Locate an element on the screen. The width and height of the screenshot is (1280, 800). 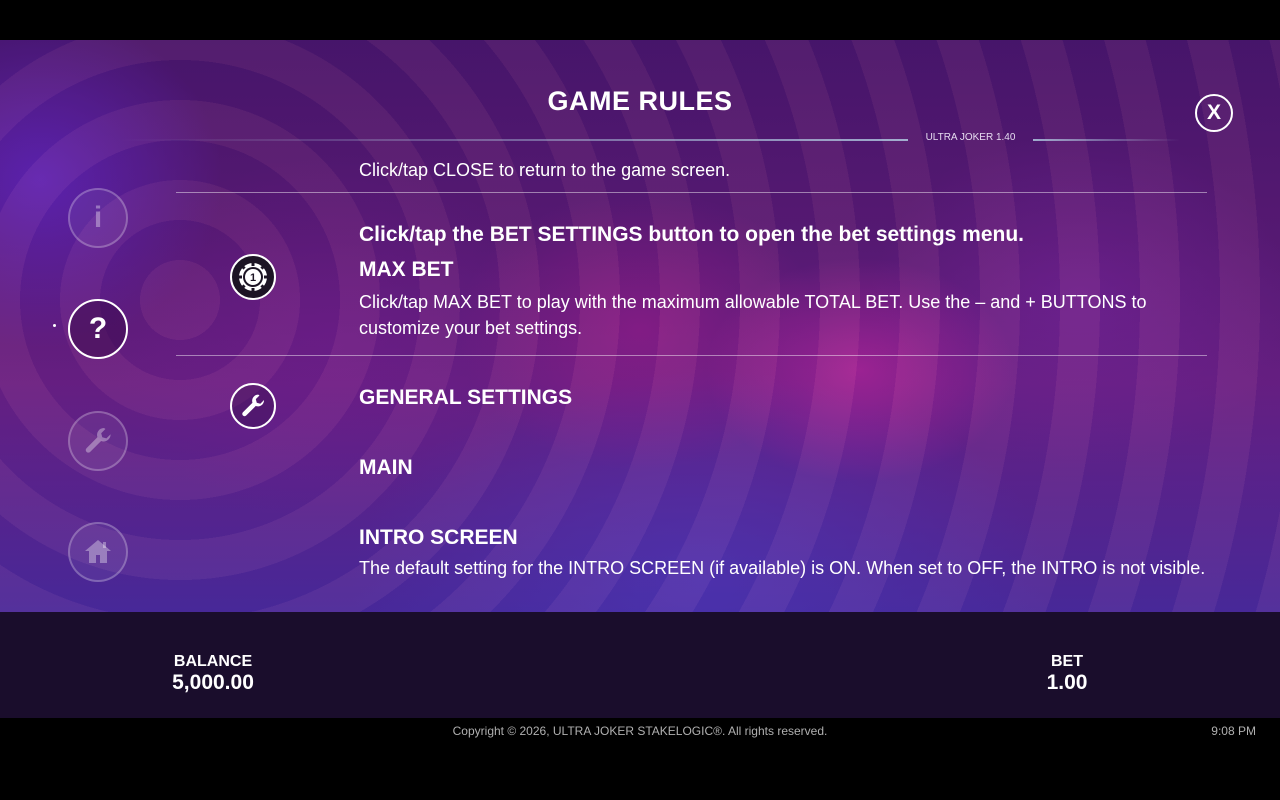
max-bet-heading: MAX BET is located at coordinates (406, 269).